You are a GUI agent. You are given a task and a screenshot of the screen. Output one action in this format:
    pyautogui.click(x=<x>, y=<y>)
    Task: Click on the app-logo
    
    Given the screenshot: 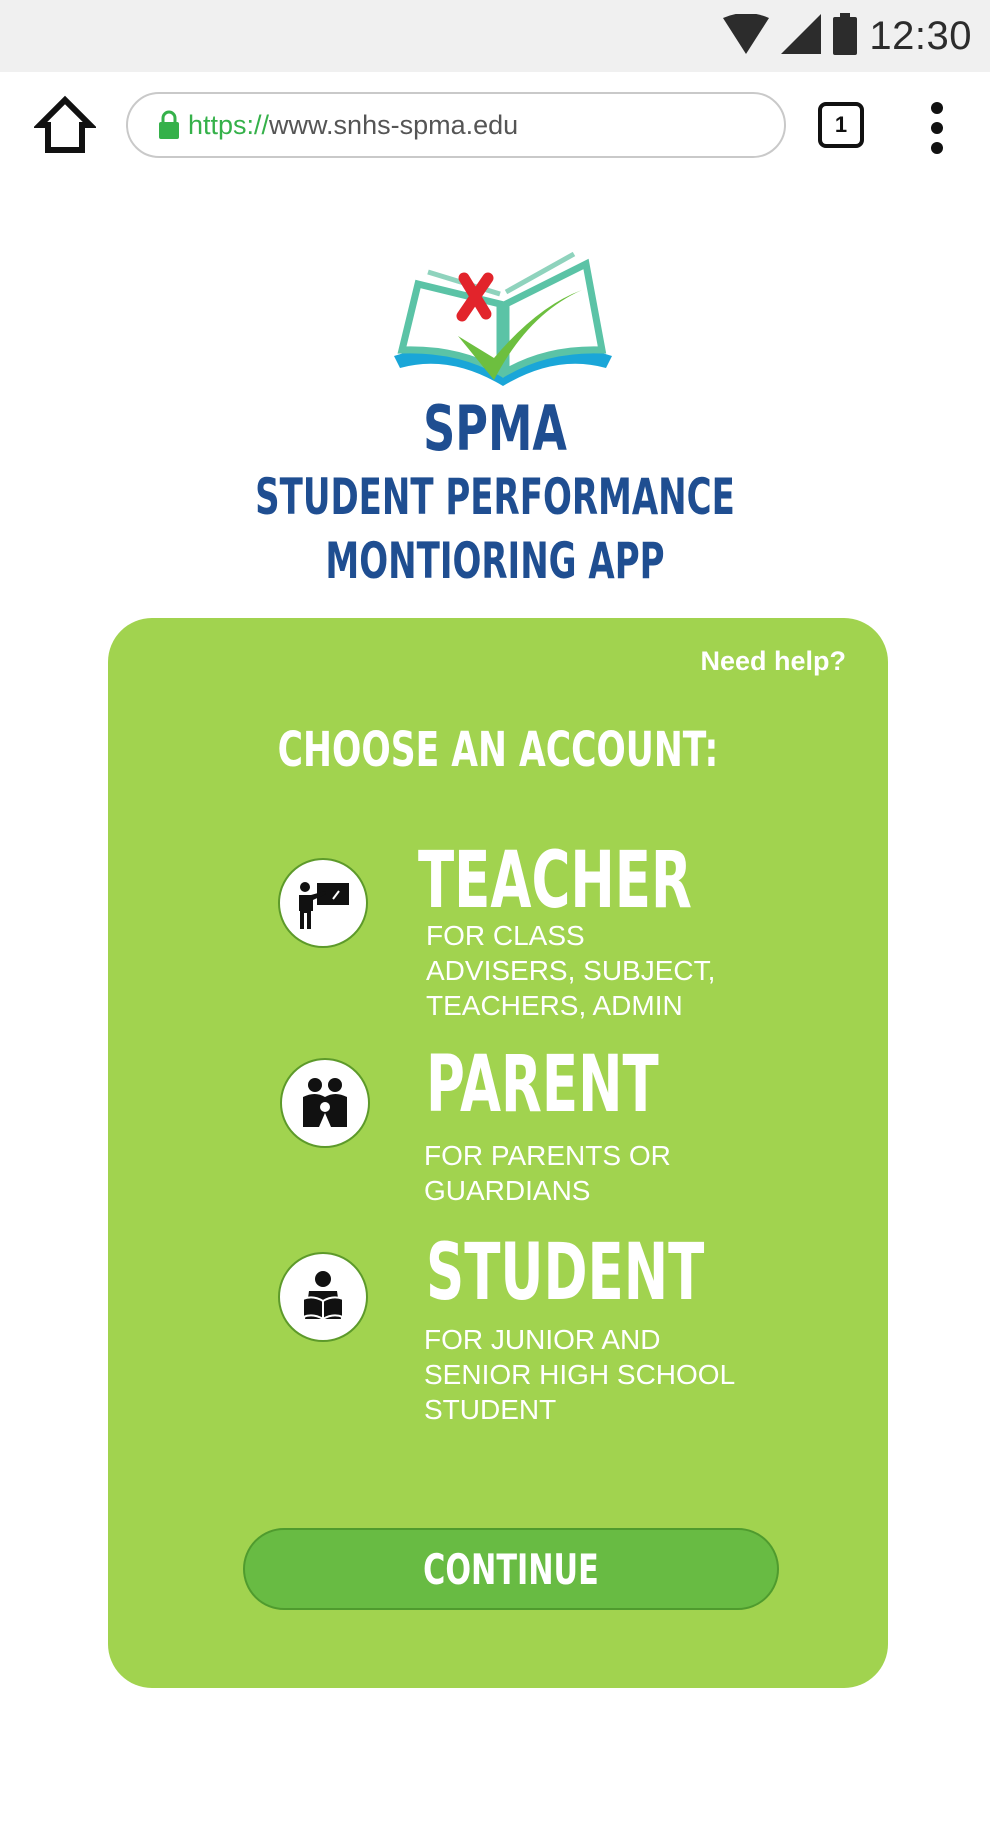 What is the action you would take?
    pyautogui.click(x=503, y=319)
    